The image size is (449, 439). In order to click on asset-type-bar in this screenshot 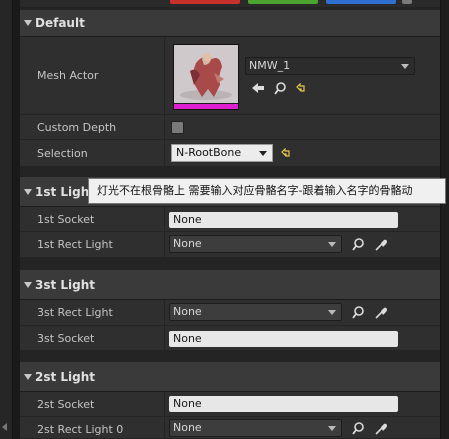, I will do `click(206, 106)`.